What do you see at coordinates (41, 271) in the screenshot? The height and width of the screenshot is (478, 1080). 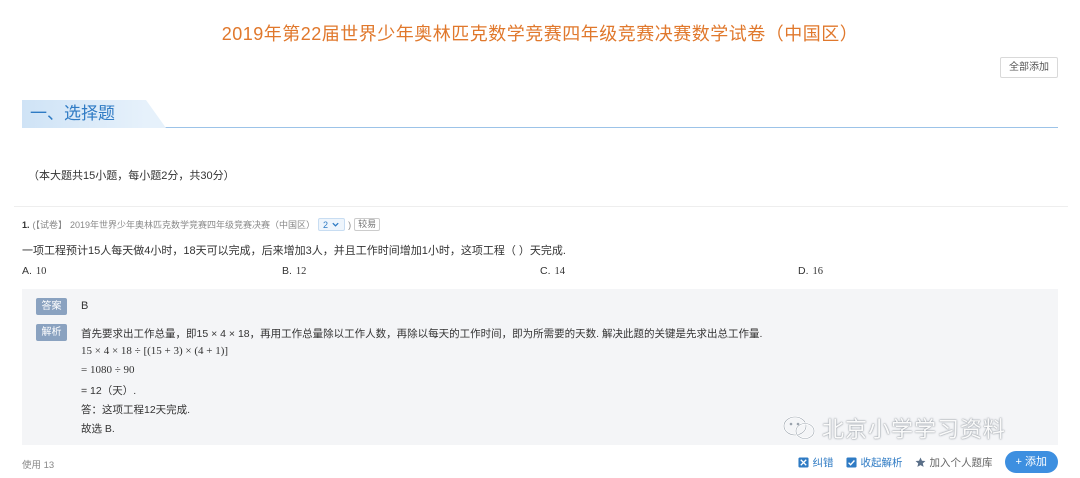 I see `option-value: 10` at bounding box center [41, 271].